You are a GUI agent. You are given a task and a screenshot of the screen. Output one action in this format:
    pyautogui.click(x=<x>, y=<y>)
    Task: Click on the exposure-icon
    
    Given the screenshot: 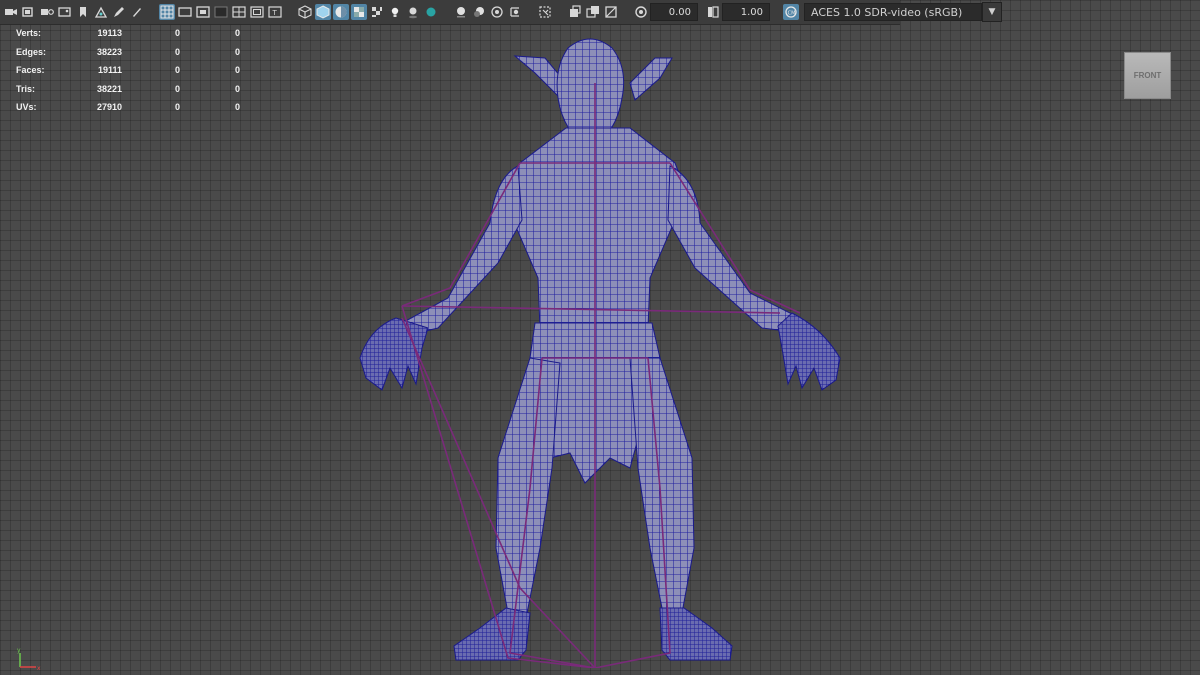 What is the action you would take?
    pyautogui.click(x=641, y=12)
    